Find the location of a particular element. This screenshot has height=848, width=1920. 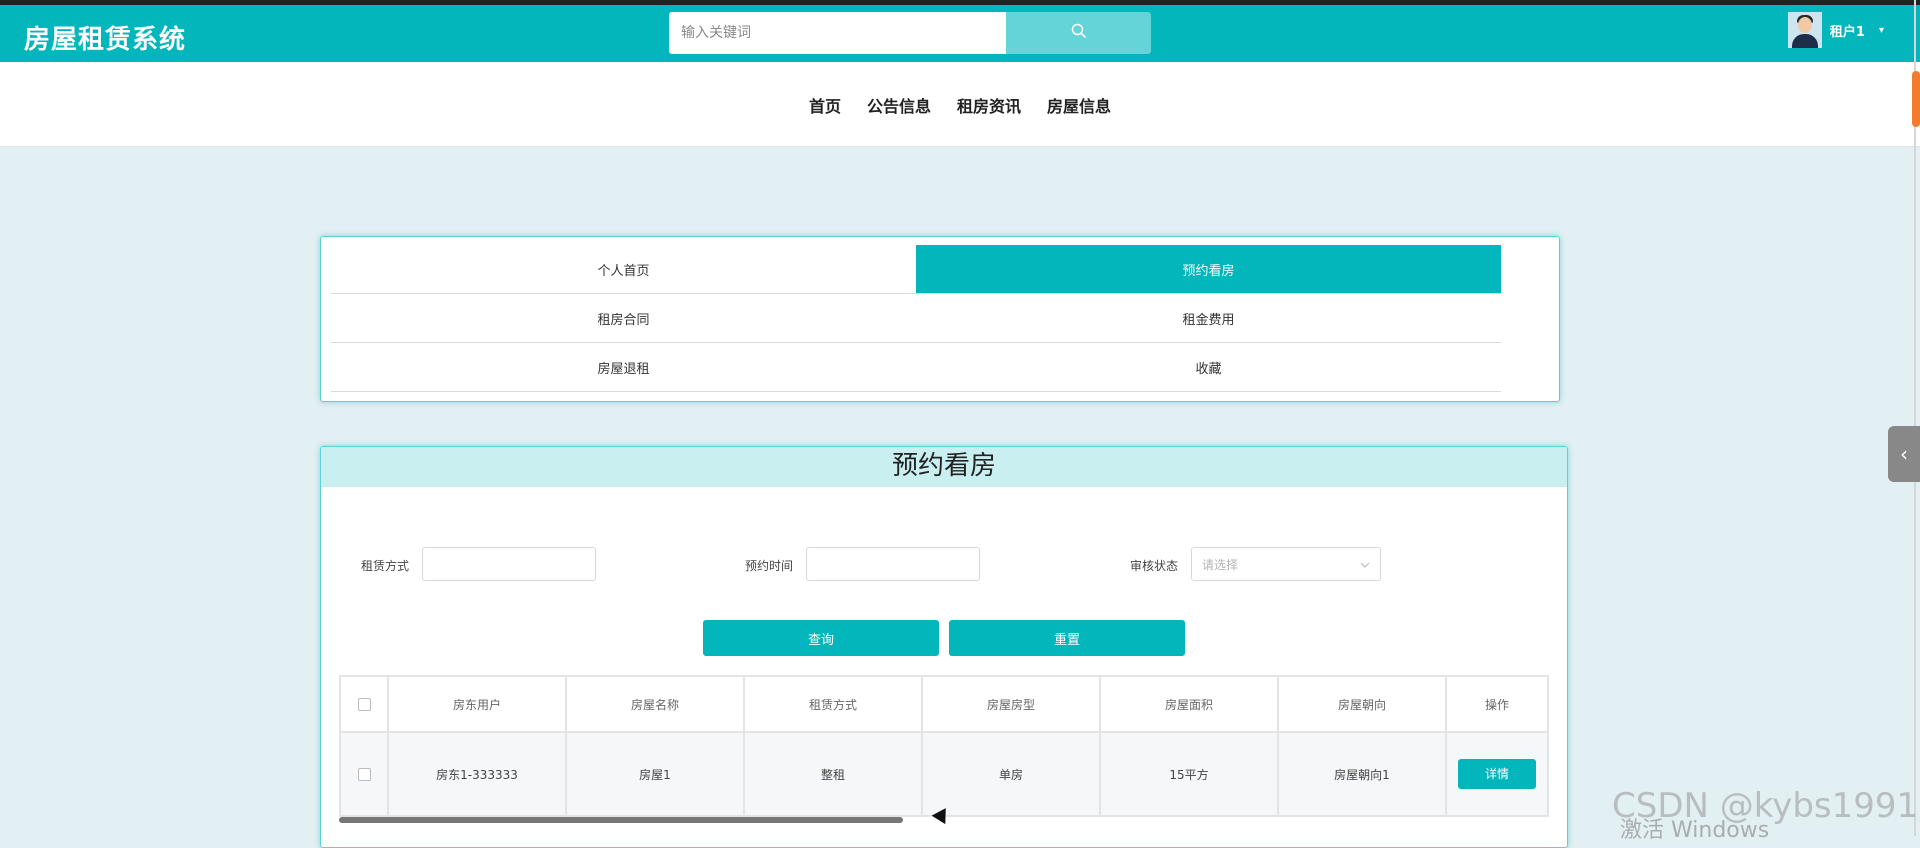

cell-area: 15平方 is located at coordinates (1189, 774).